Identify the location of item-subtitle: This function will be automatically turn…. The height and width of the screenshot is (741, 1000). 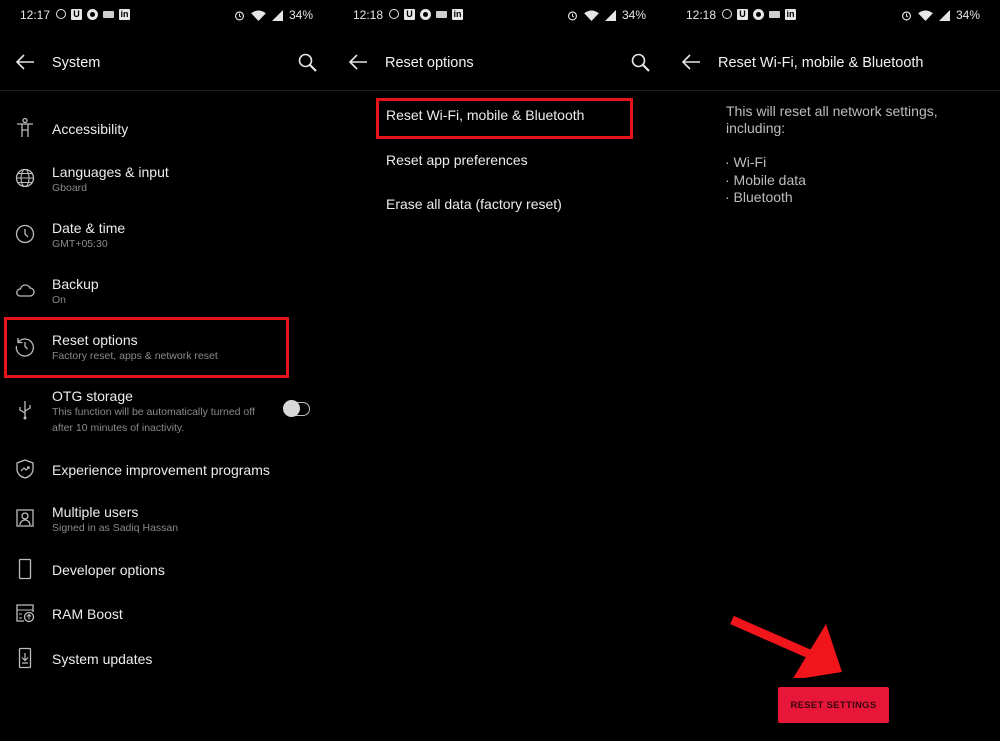
(153, 412).